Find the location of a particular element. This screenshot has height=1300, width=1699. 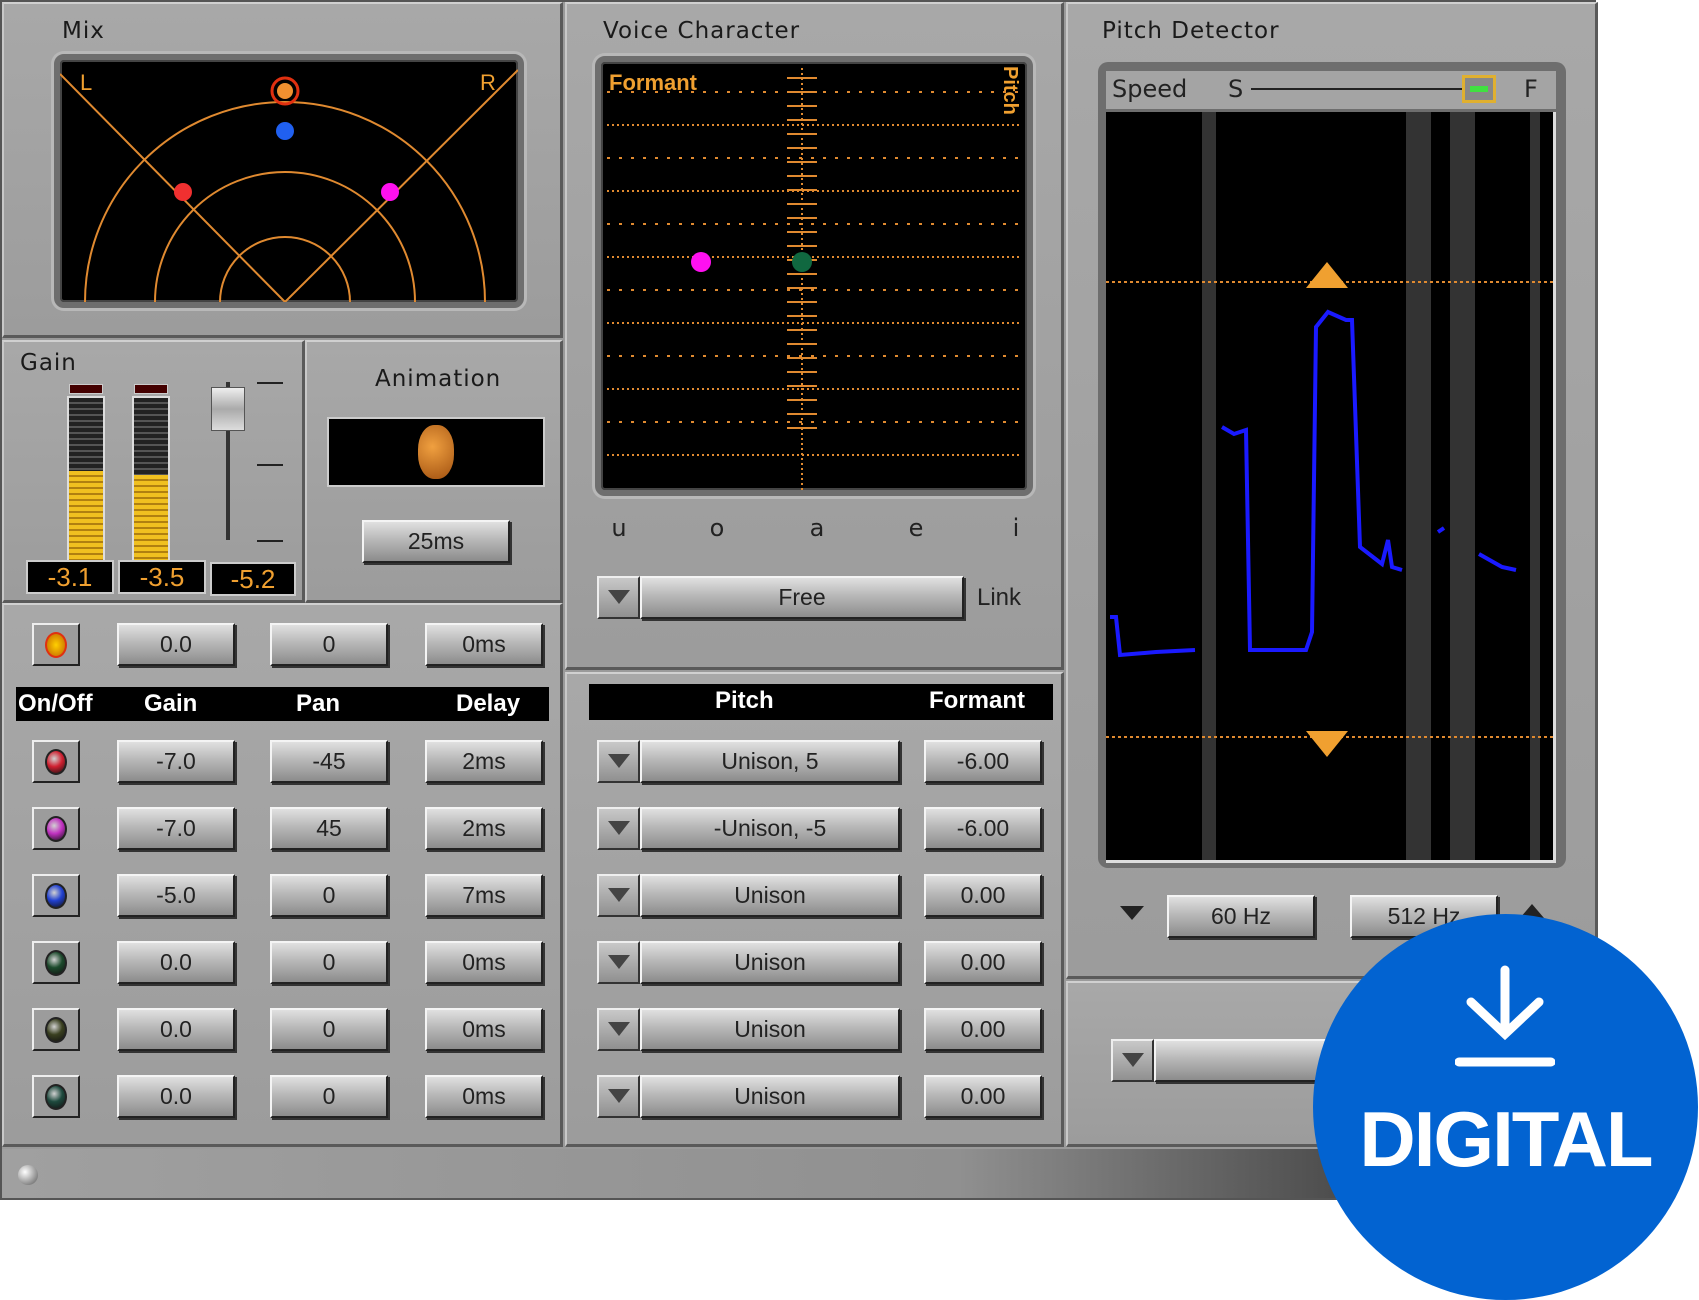

gain-readout-left: -3.1 is located at coordinates (70, 577).